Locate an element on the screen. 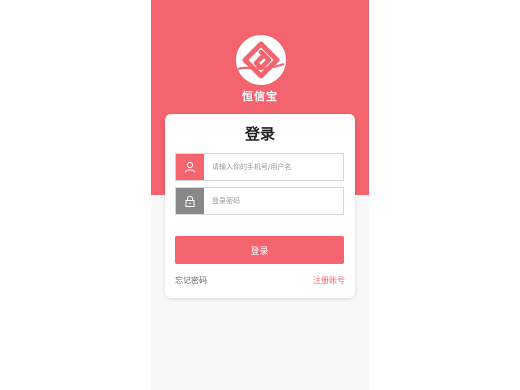 The image size is (520, 390). username-input is located at coordinates (276, 167).